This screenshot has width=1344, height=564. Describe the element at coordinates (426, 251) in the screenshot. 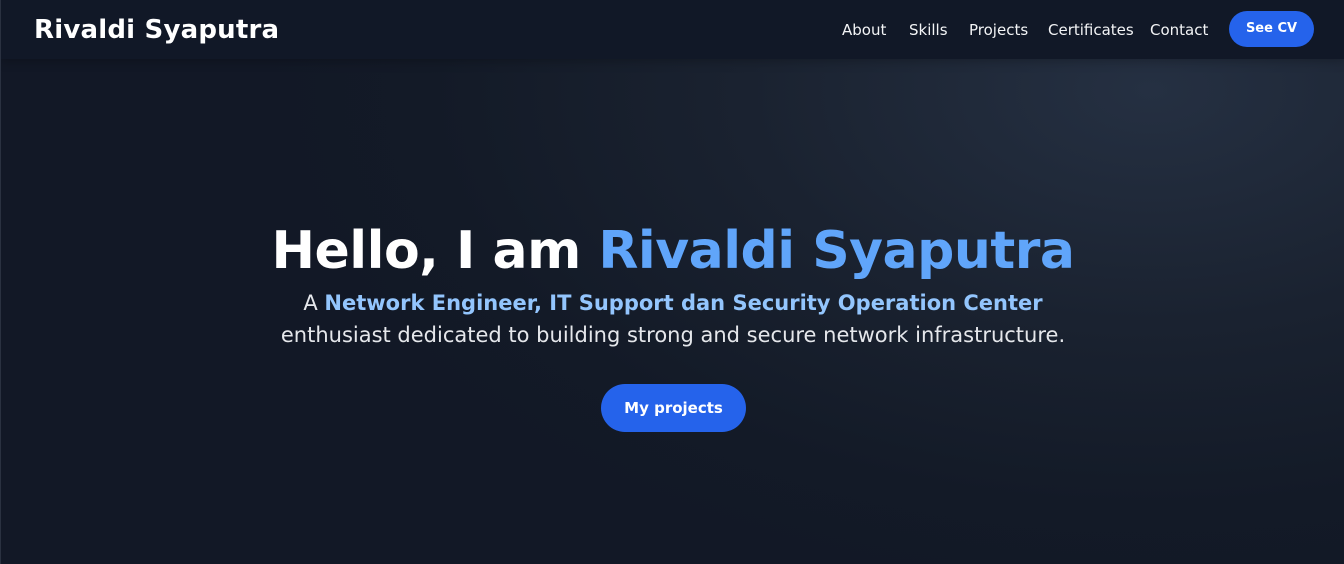

I see `hero-greeting: Hello, I am` at that location.